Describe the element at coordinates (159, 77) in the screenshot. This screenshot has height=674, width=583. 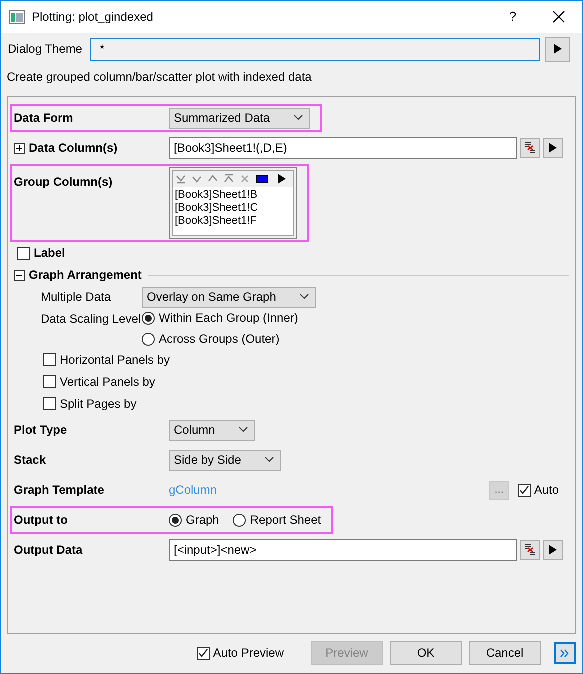
I see `description-text: Create grouped column/bar/scatter plot with indexed data` at that location.